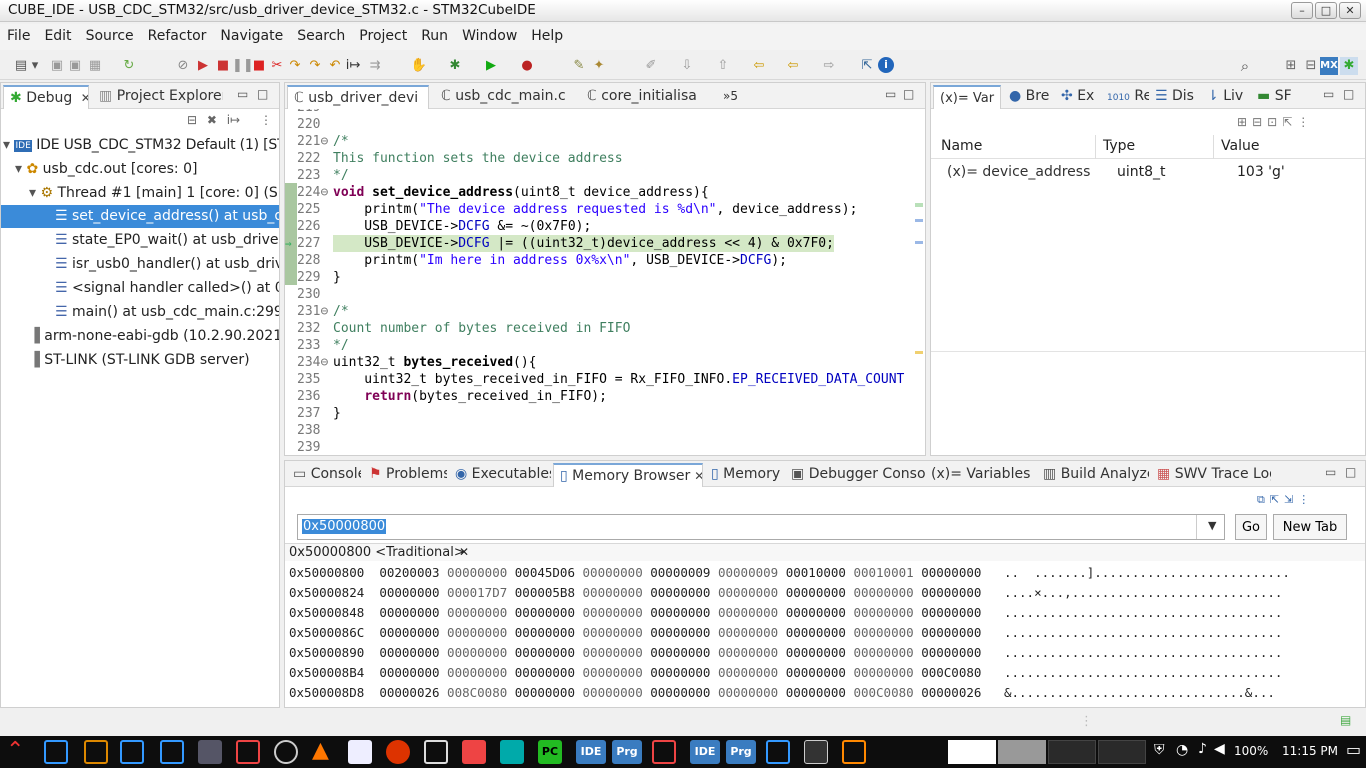 Image resolution: width=1366 pixels, height=768 pixels. Describe the element at coordinates (1310, 751) in the screenshot. I see `clock: 11:15 PM` at that location.